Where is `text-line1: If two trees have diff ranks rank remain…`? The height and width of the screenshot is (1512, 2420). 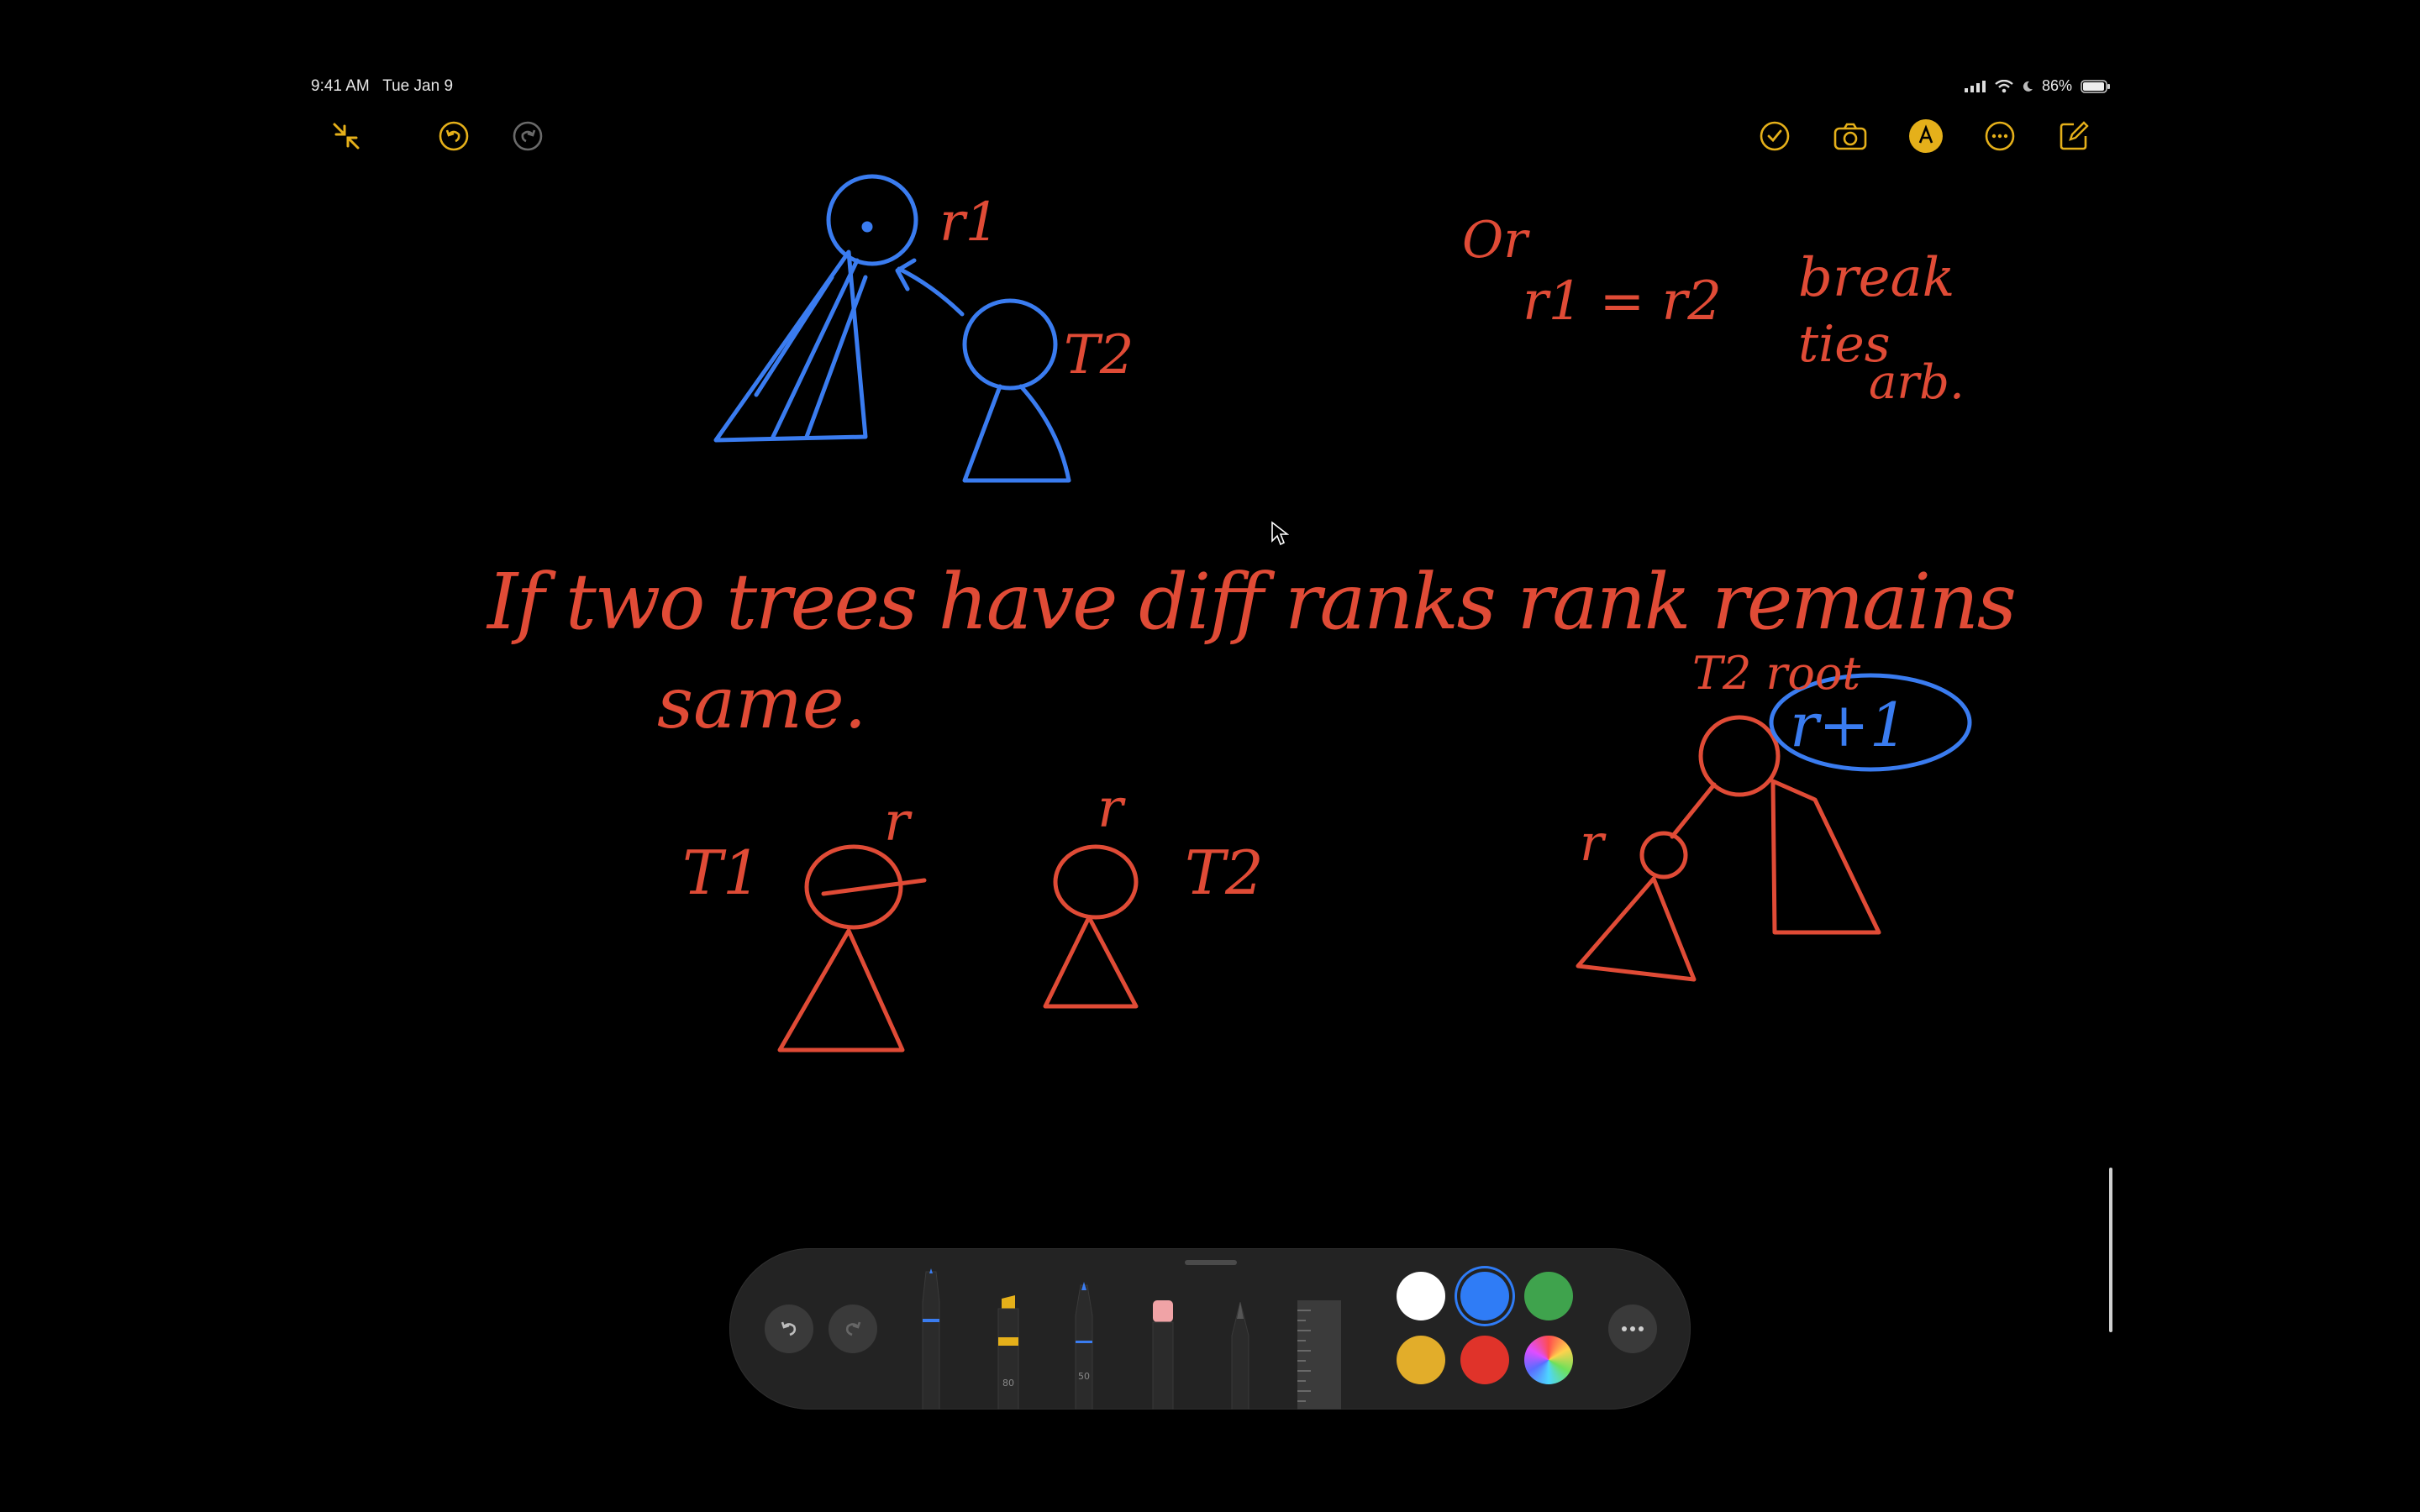
text-line1: If two trees have diff ranks rank remain… is located at coordinates (1252, 602).